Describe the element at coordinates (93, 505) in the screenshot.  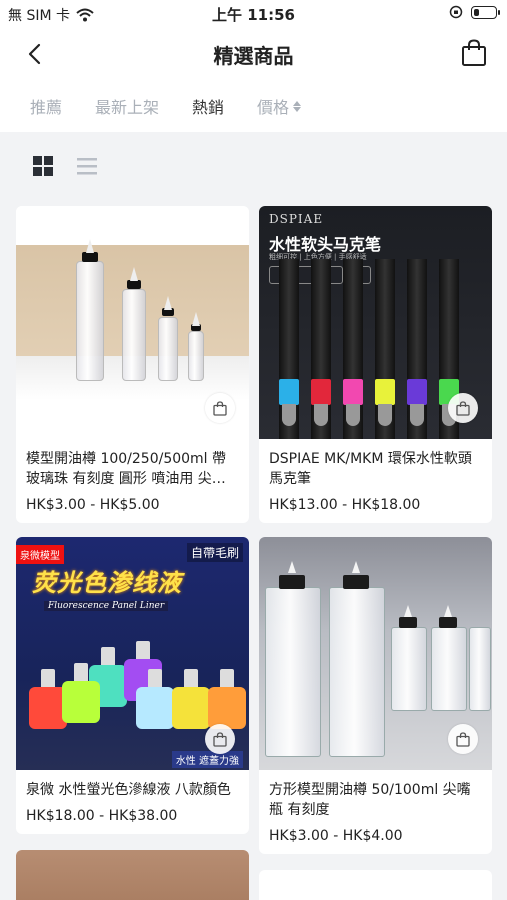
I see `product-price: HK$3.00 - HK$5.00` at that location.